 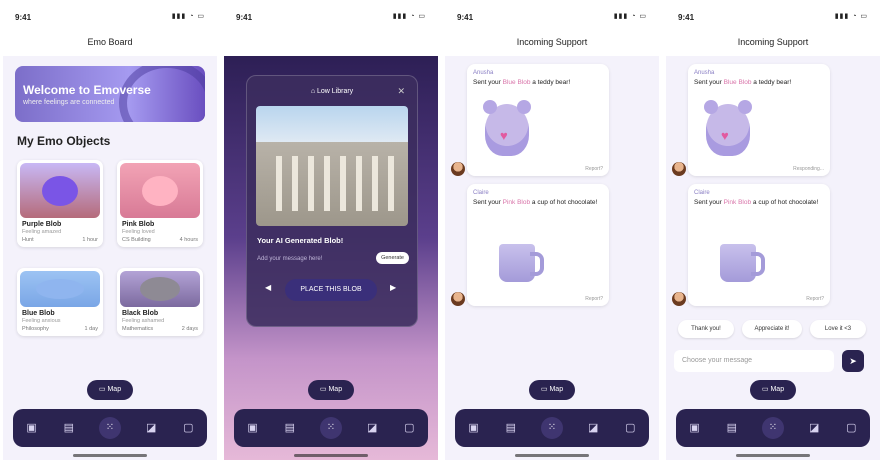 What do you see at coordinates (335, 91) in the screenshot?
I see `location-name: Low Library` at bounding box center [335, 91].